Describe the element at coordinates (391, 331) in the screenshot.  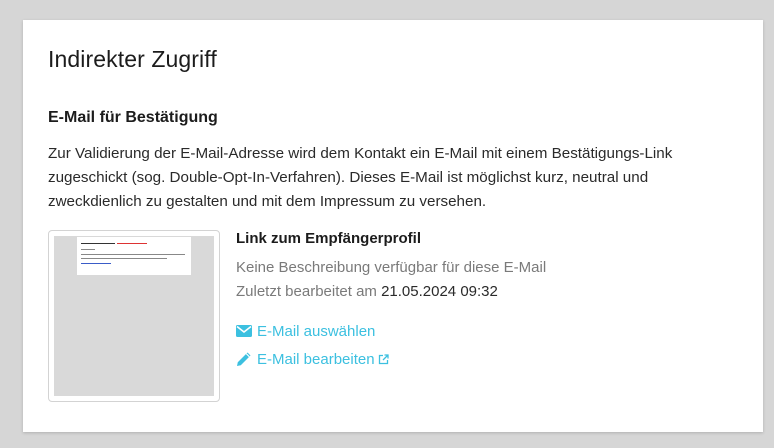
I see `select-email-link: E-Mail auswählen` at that location.